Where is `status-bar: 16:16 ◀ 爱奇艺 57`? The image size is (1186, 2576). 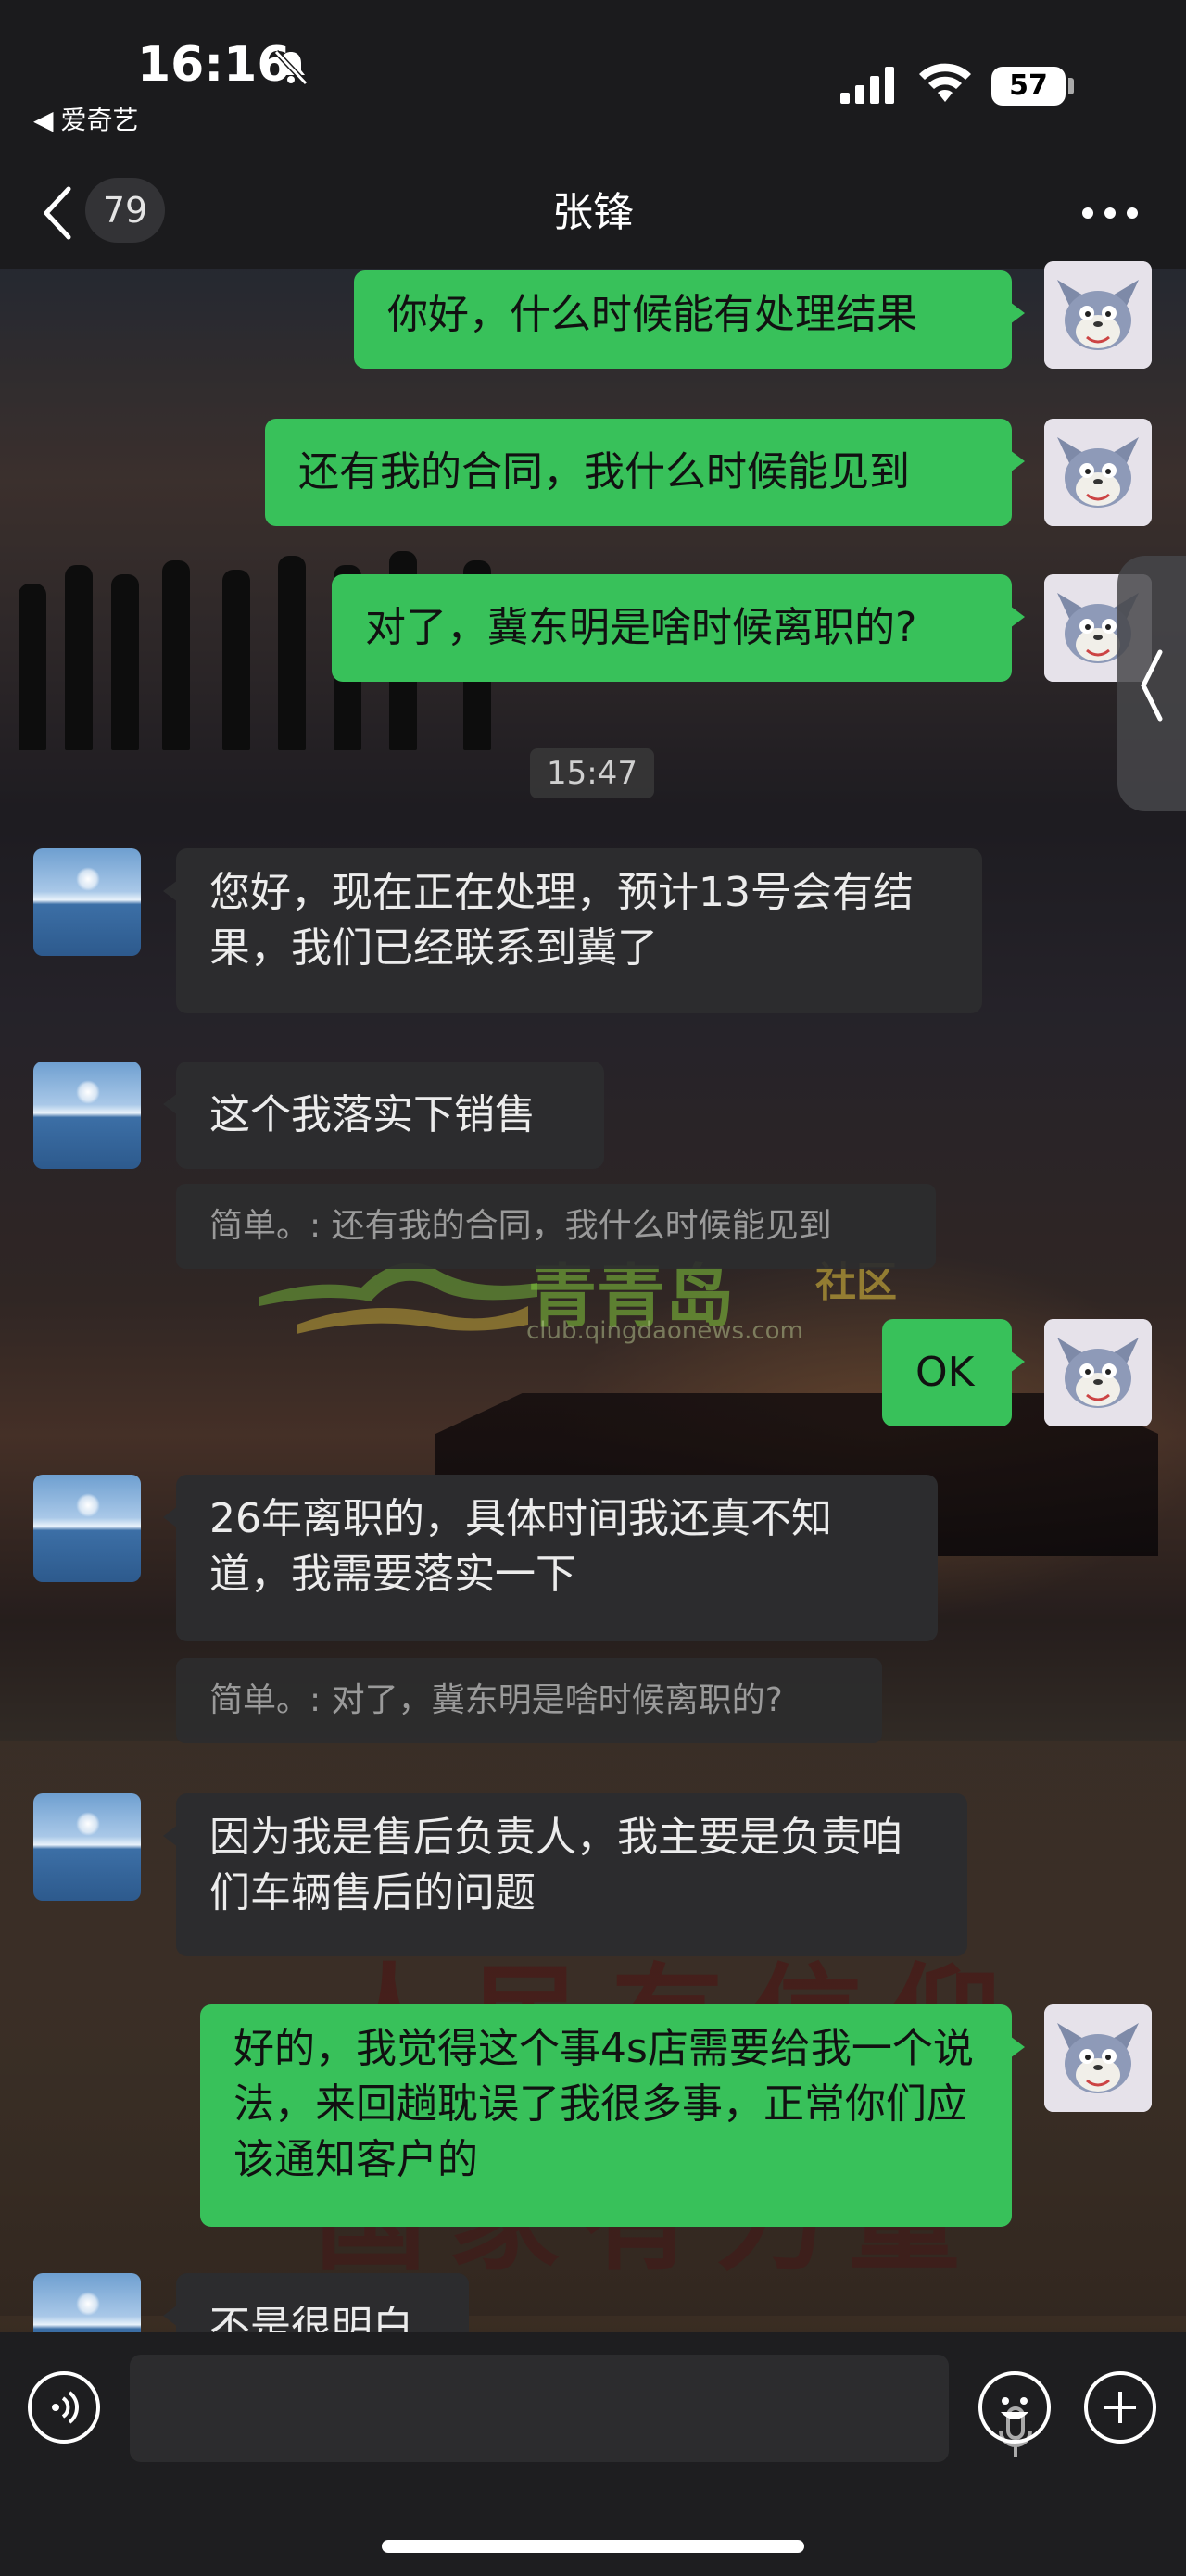 status-bar: 16:16 ◀ 爱奇艺 57 is located at coordinates (593, 78).